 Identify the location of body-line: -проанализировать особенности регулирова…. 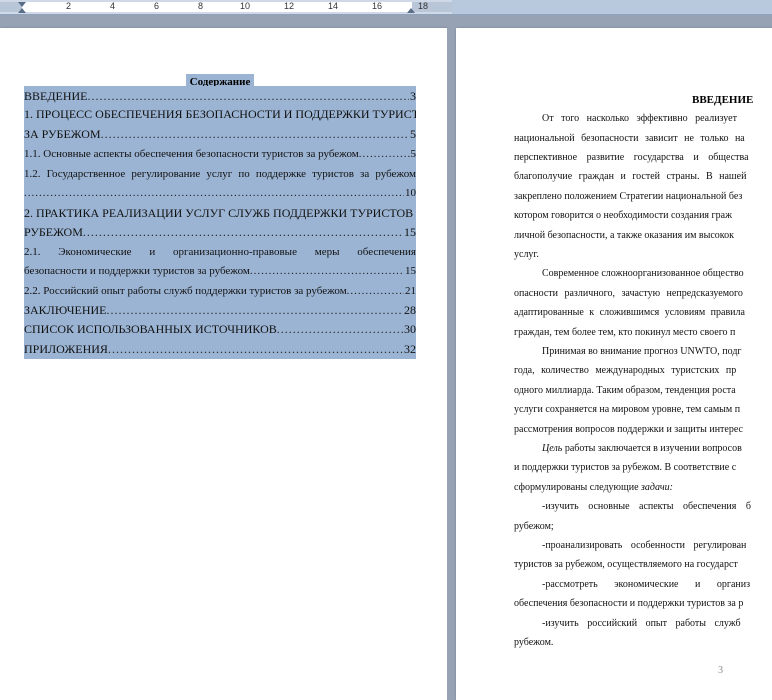
(644, 545).